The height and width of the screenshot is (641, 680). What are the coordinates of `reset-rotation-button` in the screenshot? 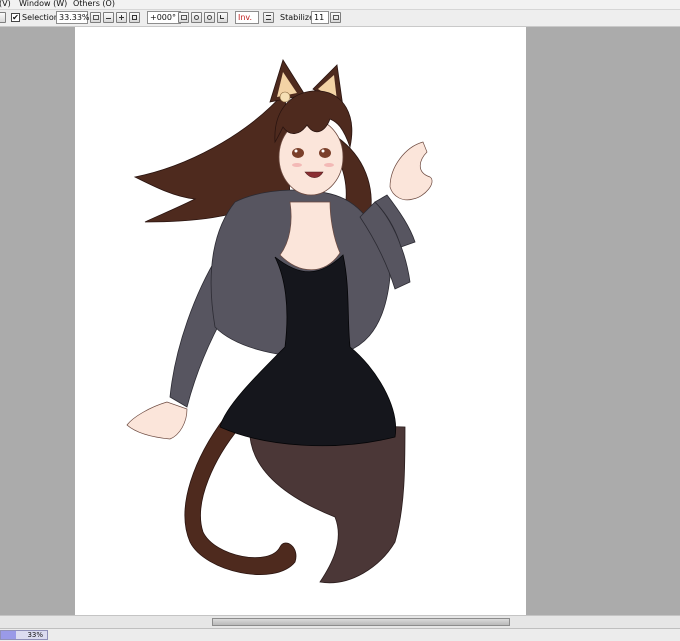 It's located at (222, 17).